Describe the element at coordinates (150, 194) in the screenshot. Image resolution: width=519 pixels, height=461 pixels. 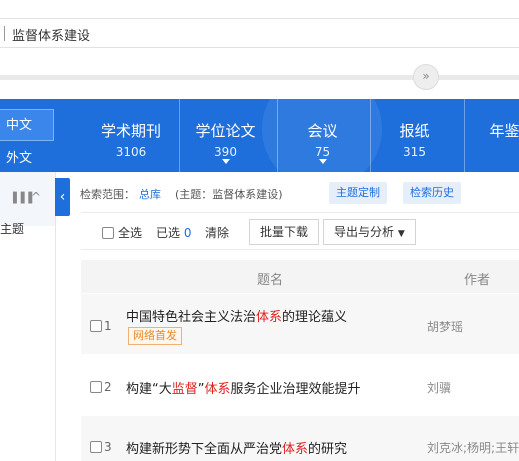
I see `scope-library: 总库` at that location.